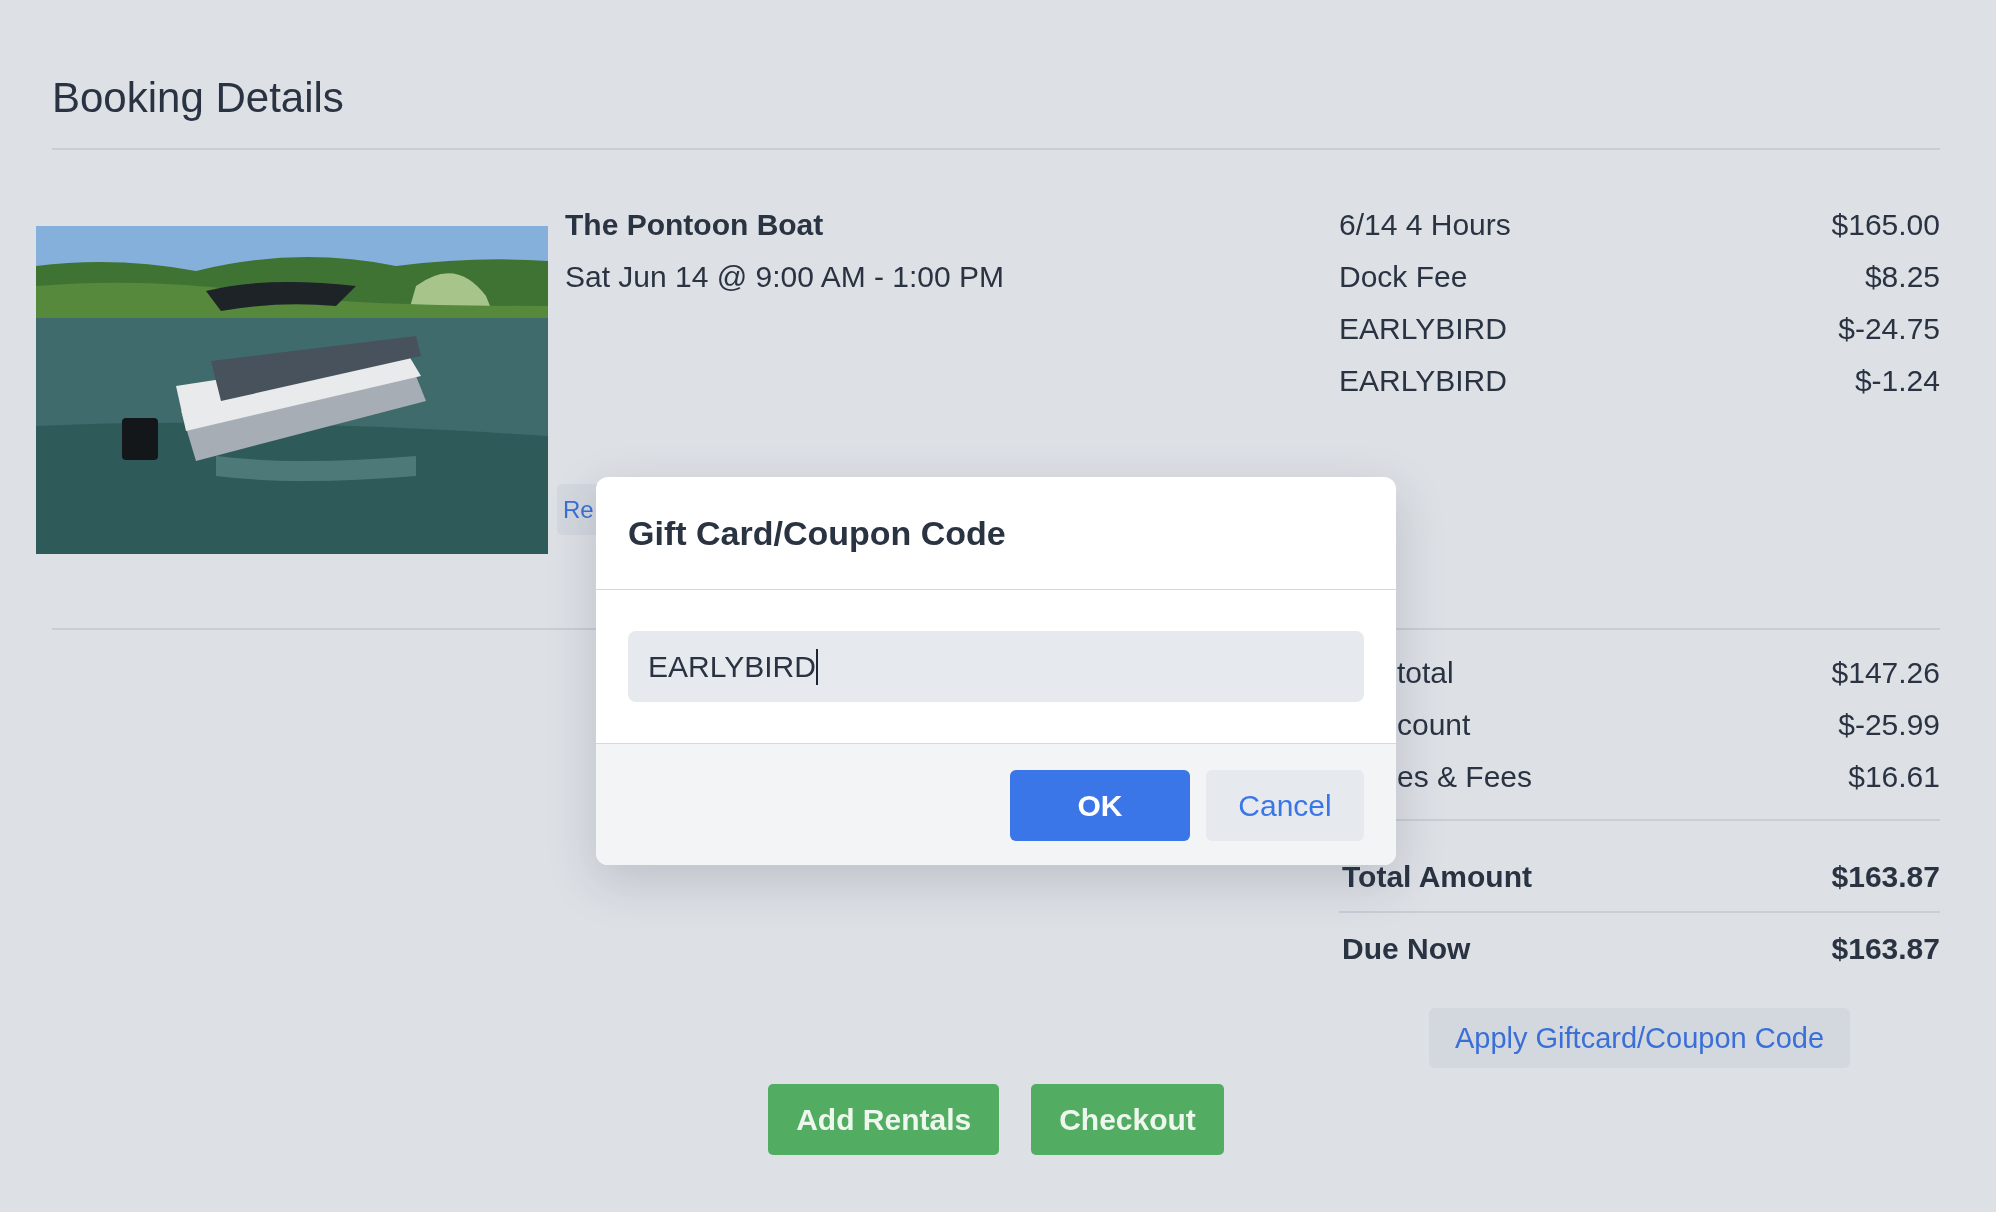  What do you see at coordinates (1425, 225) in the screenshot?
I see `line-item-label: 6/14 4 Hours` at bounding box center [1425, 225].